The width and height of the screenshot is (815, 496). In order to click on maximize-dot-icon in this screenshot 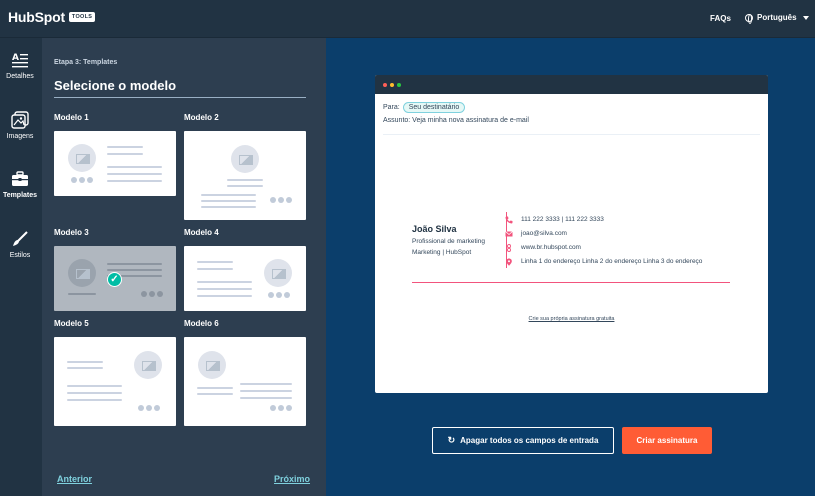, I will do `click(399, 85)`.